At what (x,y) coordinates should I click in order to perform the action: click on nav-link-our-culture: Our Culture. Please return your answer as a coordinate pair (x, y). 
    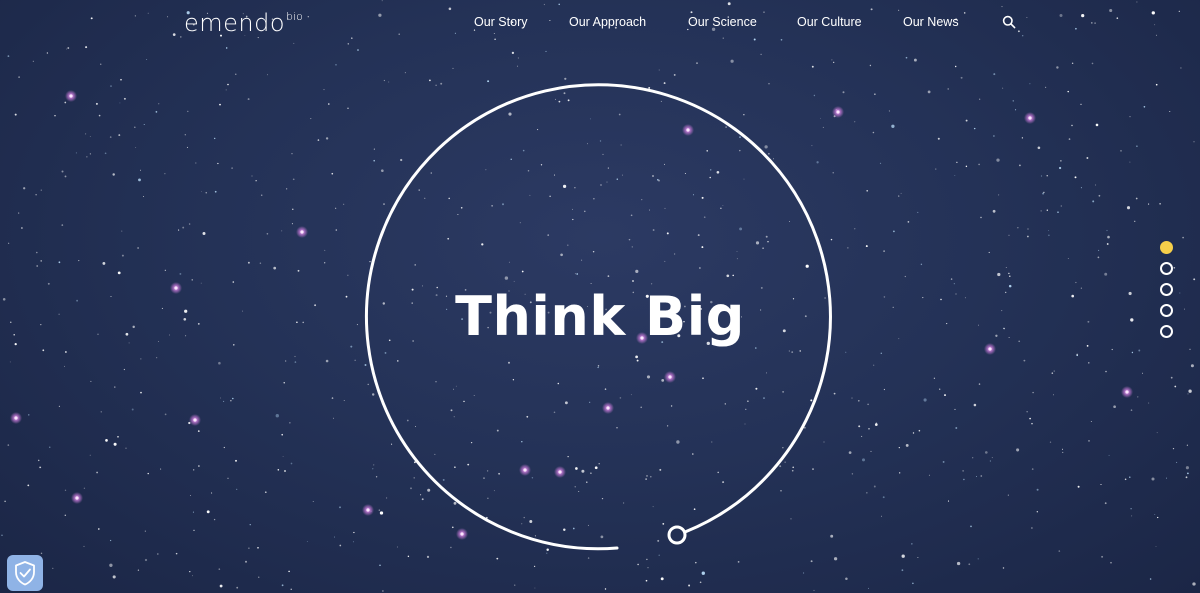
    Looking at the image, I should click on (829, 22).